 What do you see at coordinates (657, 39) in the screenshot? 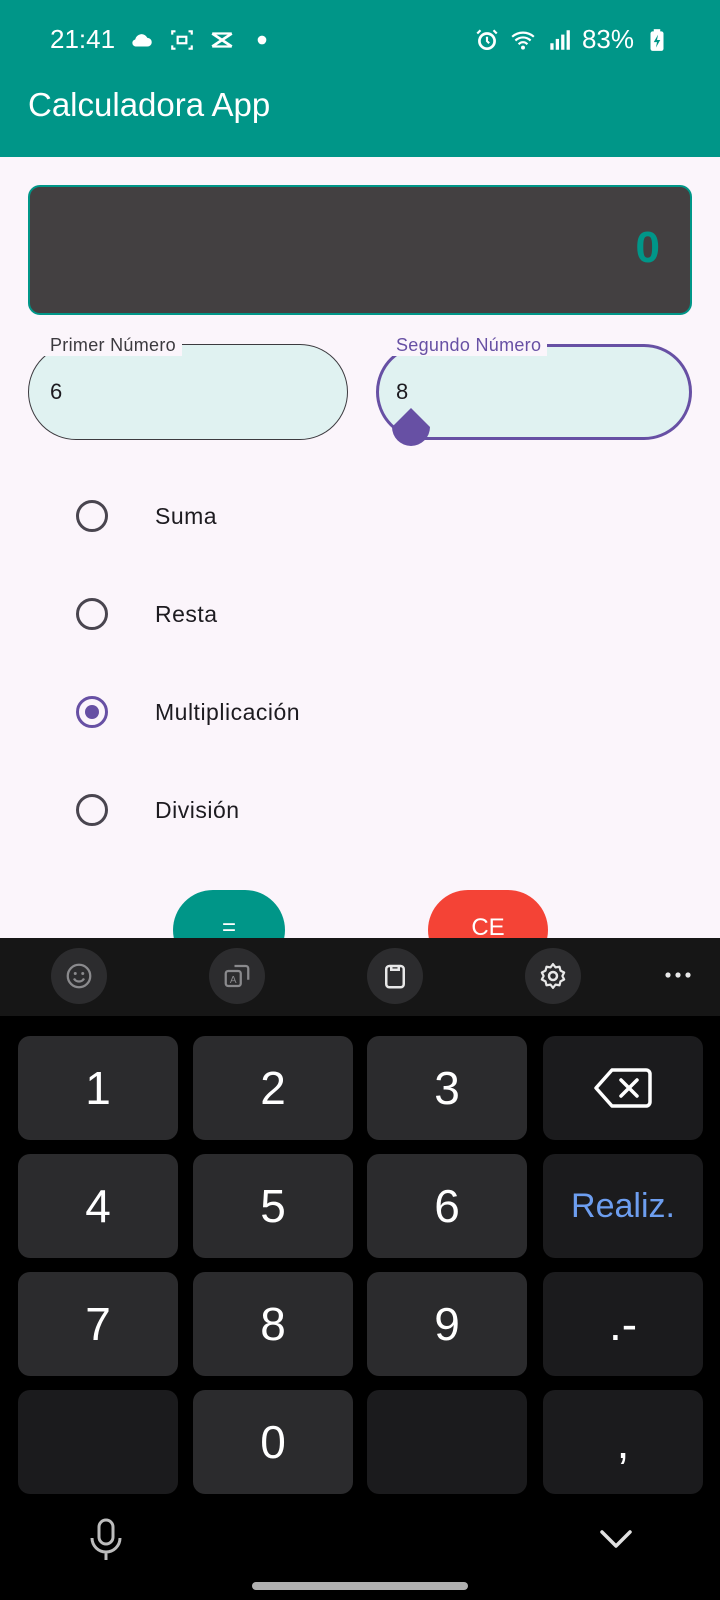
I see `battery-charging-icon` at bounding box center [657, 39].